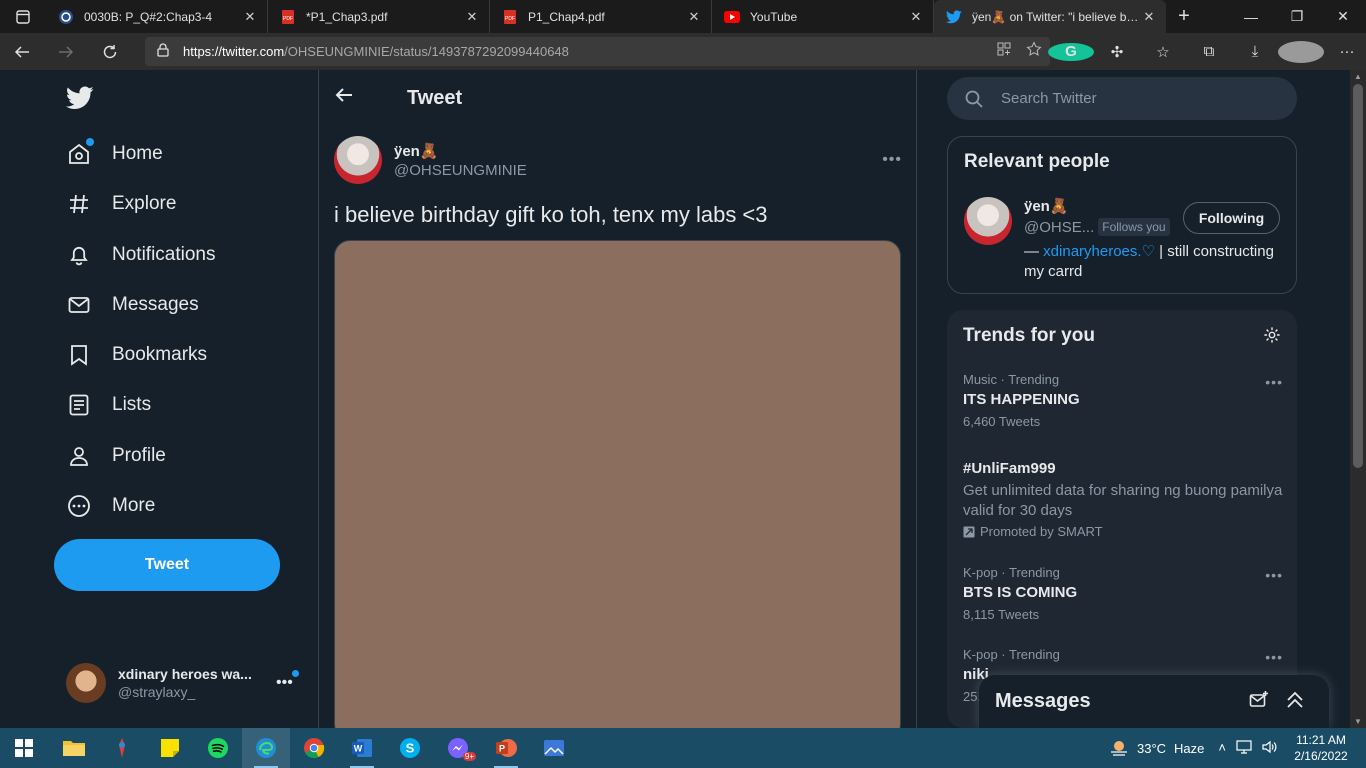 The width and height of the screenshot is (1366, 768). I want to click on lock-icon, so click(163, 51).